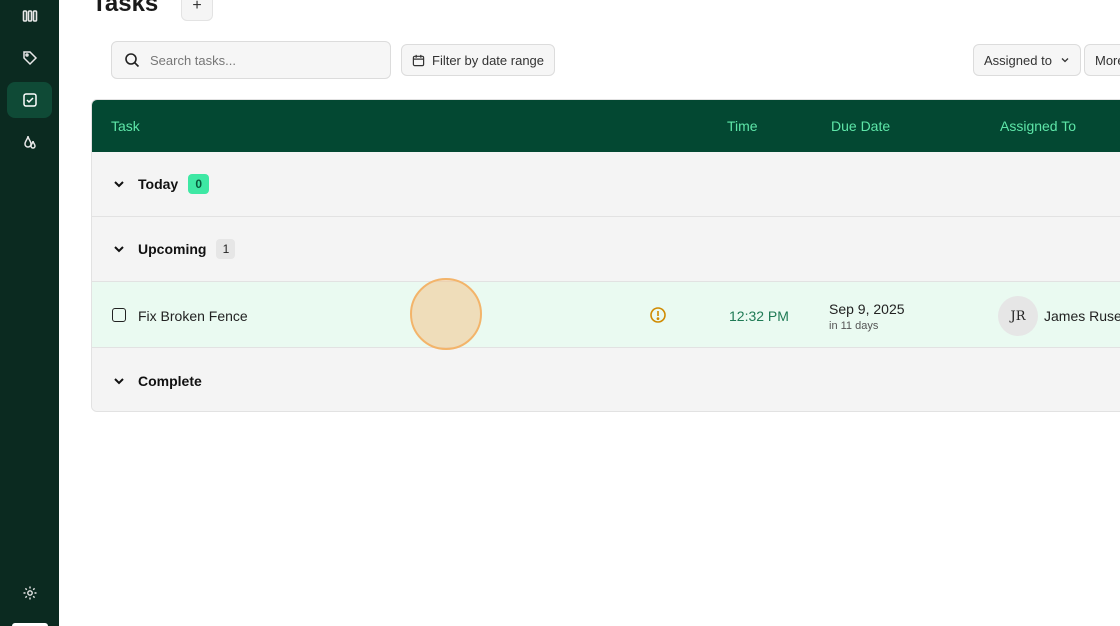 This screenshot has height=626, width=1120. I want to click on cursor-indicator, so click(446, 314).